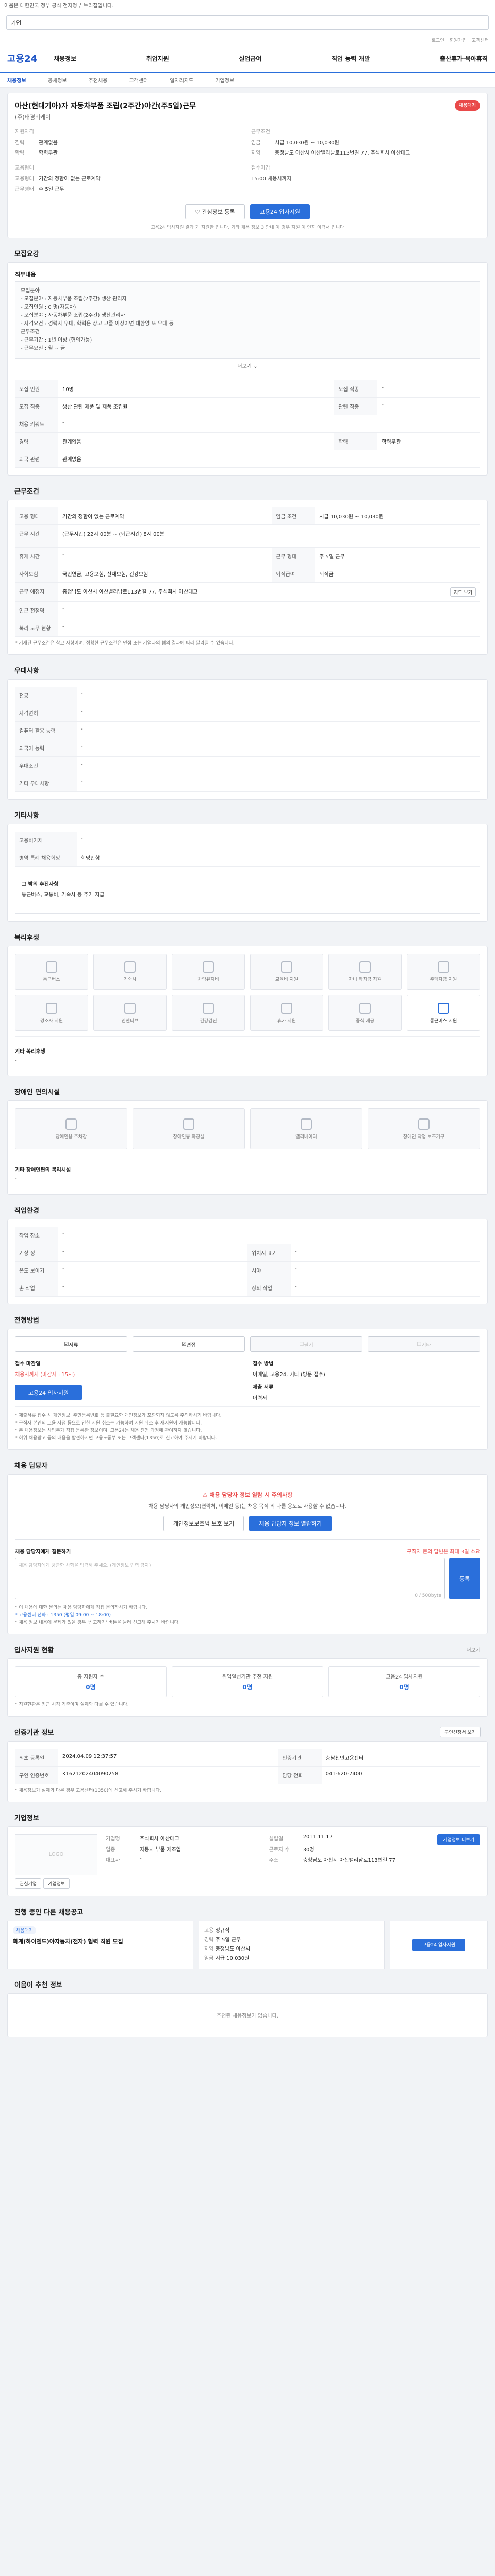 The height and width of the screenshot is (2576, 495). I want to click on welfare-item: 건강검진, so click(208, 1013).